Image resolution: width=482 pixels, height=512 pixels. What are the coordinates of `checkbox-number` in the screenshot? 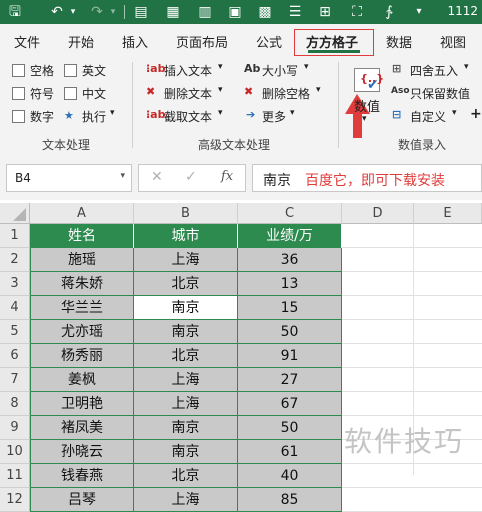 It's located at (18, 116).